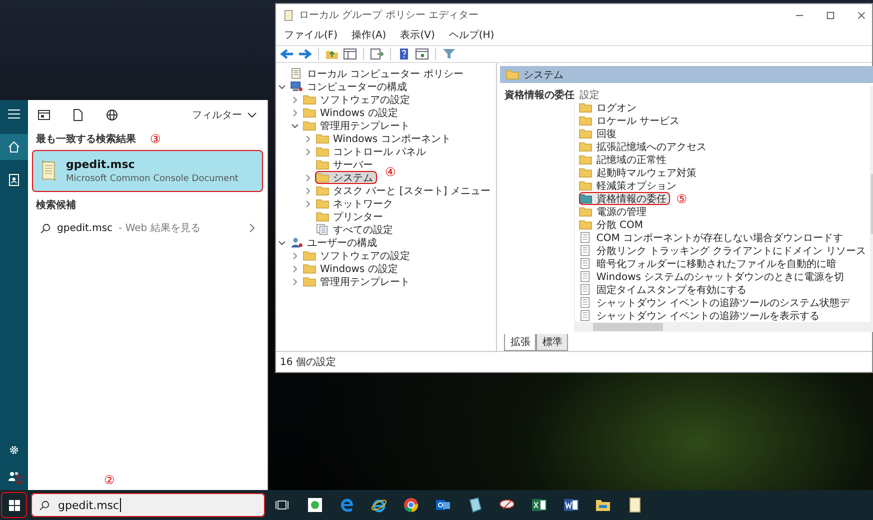 The width and height of the screenshot is (873, 520). I want to click on column-heading: 設定, so click(724, 94).